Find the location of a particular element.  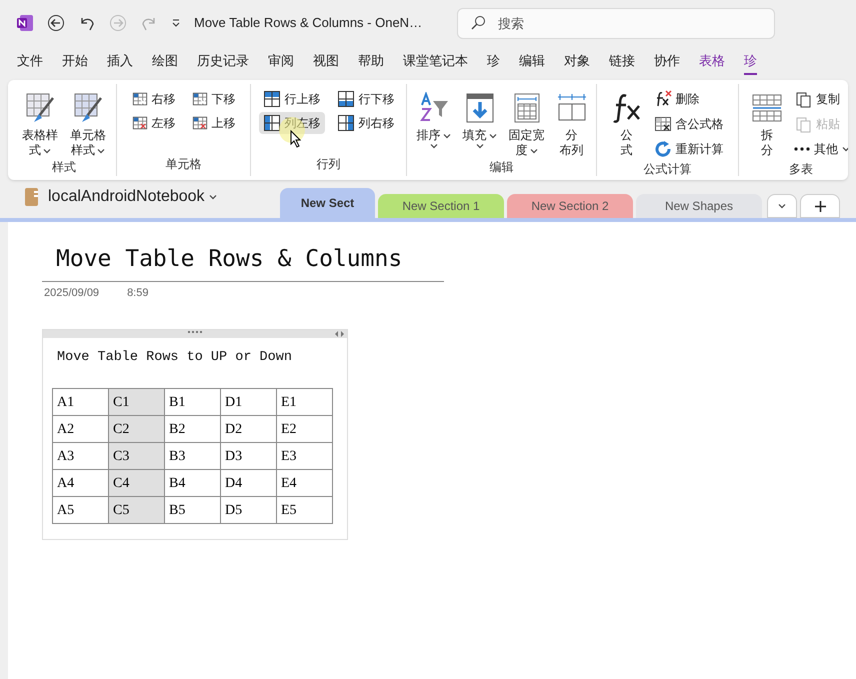

ribbon-button: 公 式 is located at coordinates (627, 124).